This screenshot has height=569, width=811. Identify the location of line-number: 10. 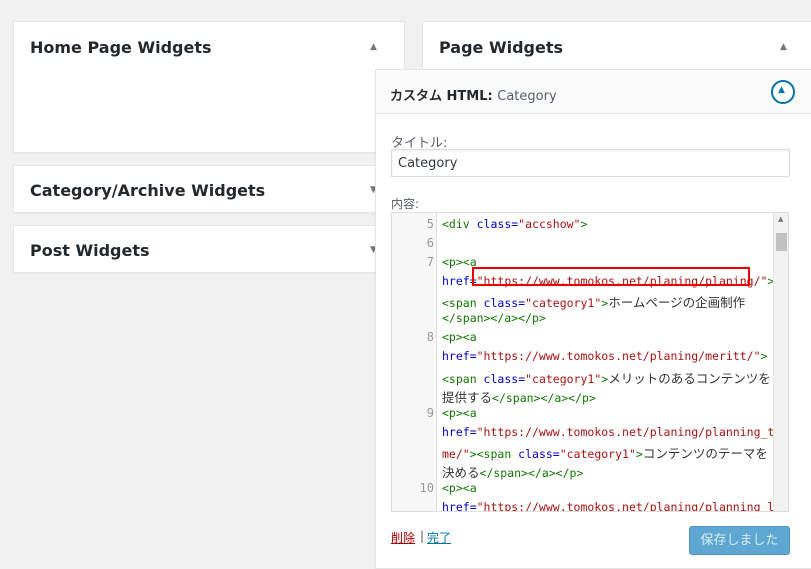
(426, 488).